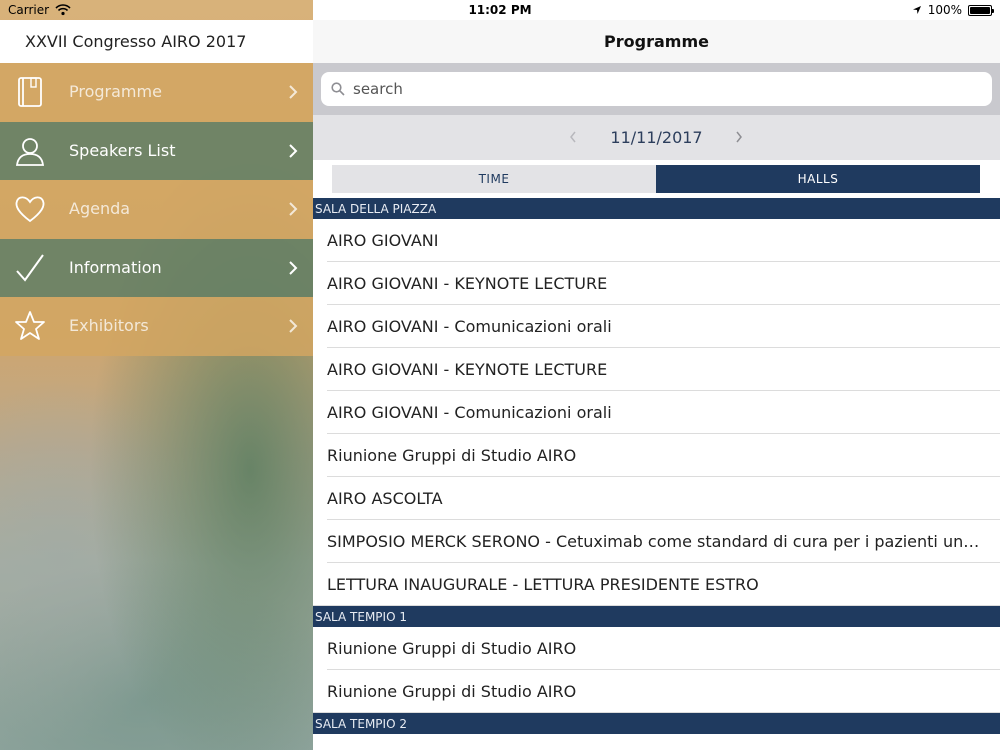 This screenshot has width=1000, height=750. Describe the element at coordinates (573, 137) in the screenshot. I see `chevron-left-icon` at that location.